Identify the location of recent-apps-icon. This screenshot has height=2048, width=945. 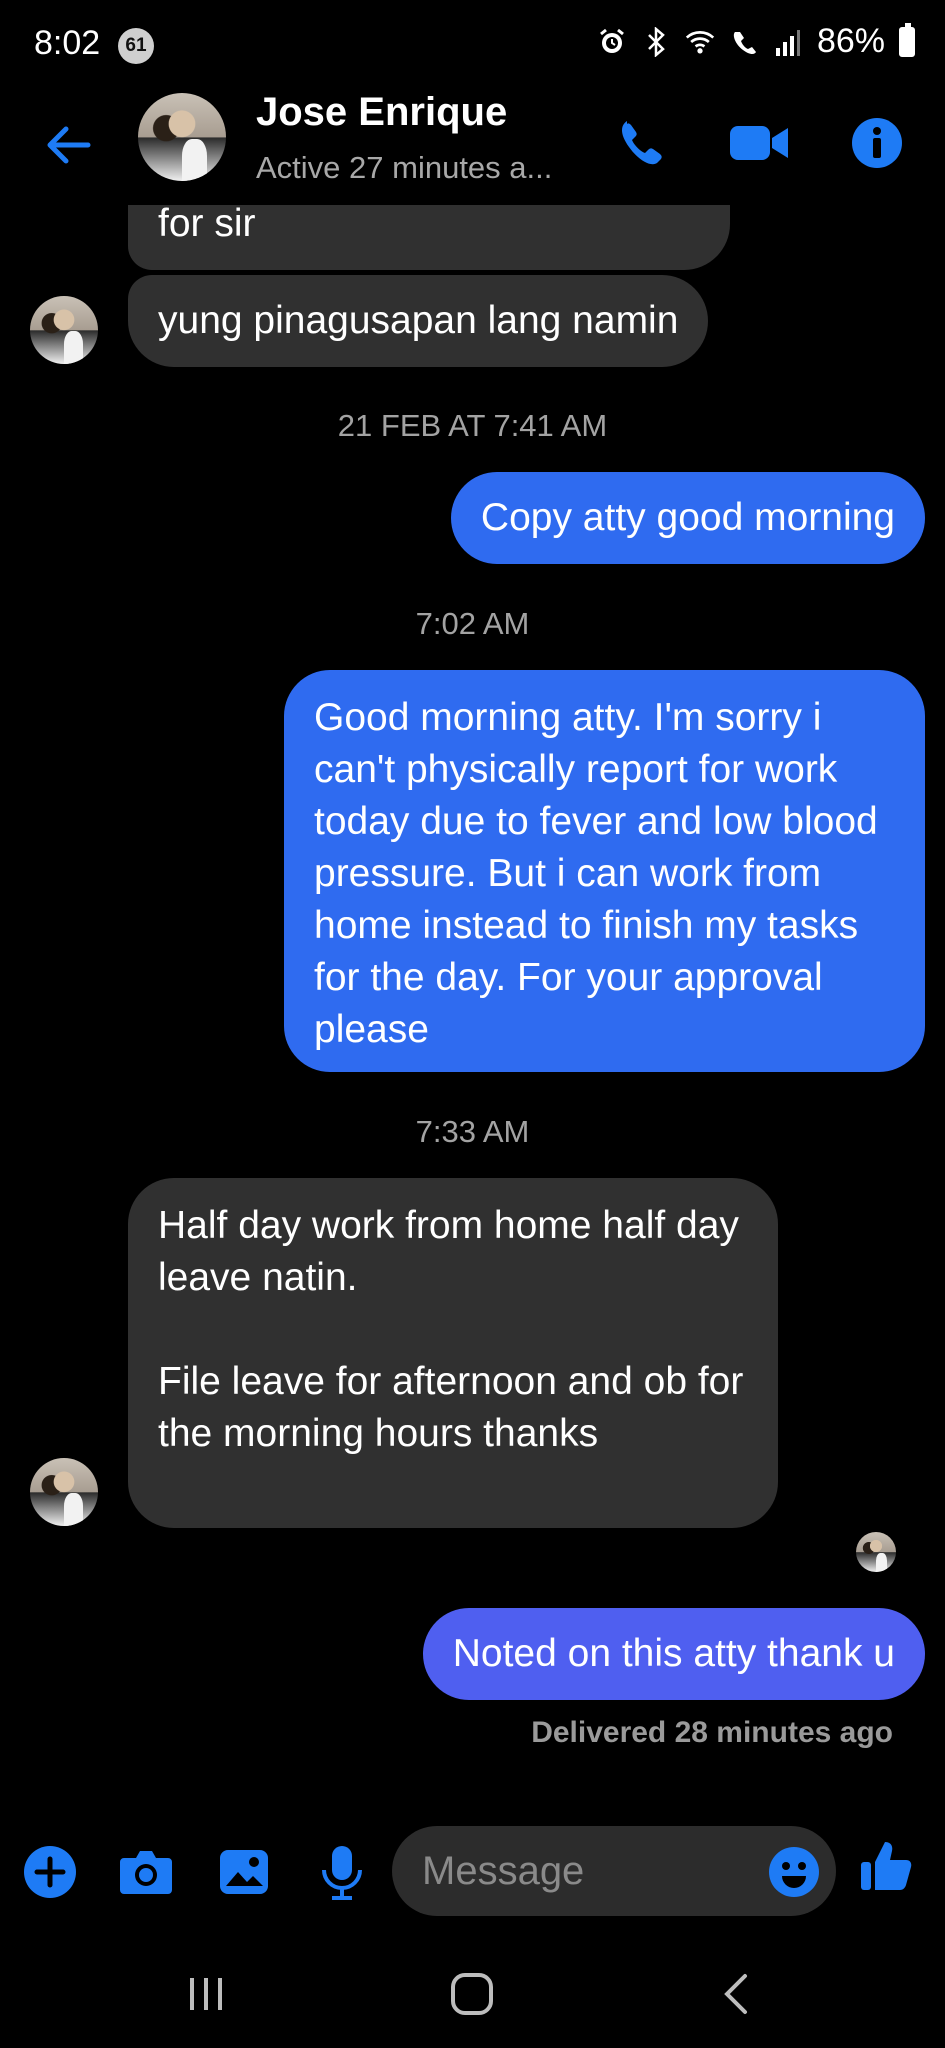
(206, 1994).